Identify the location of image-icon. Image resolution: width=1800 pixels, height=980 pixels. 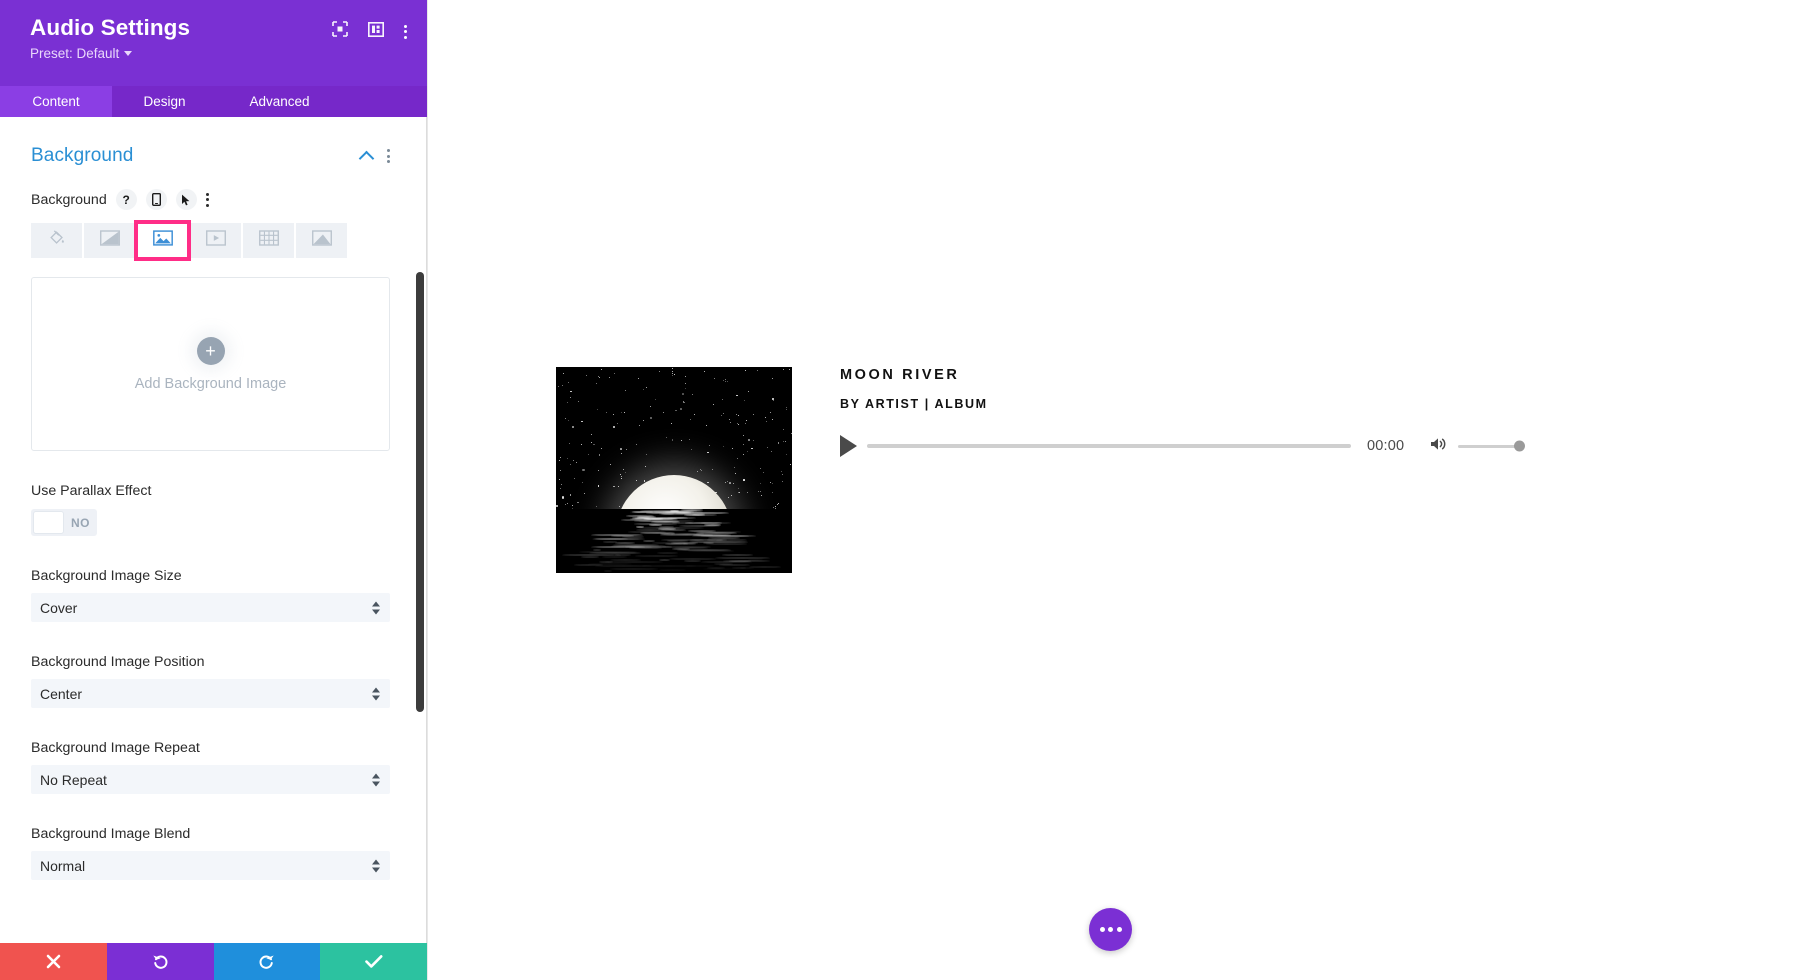
(162, 240).